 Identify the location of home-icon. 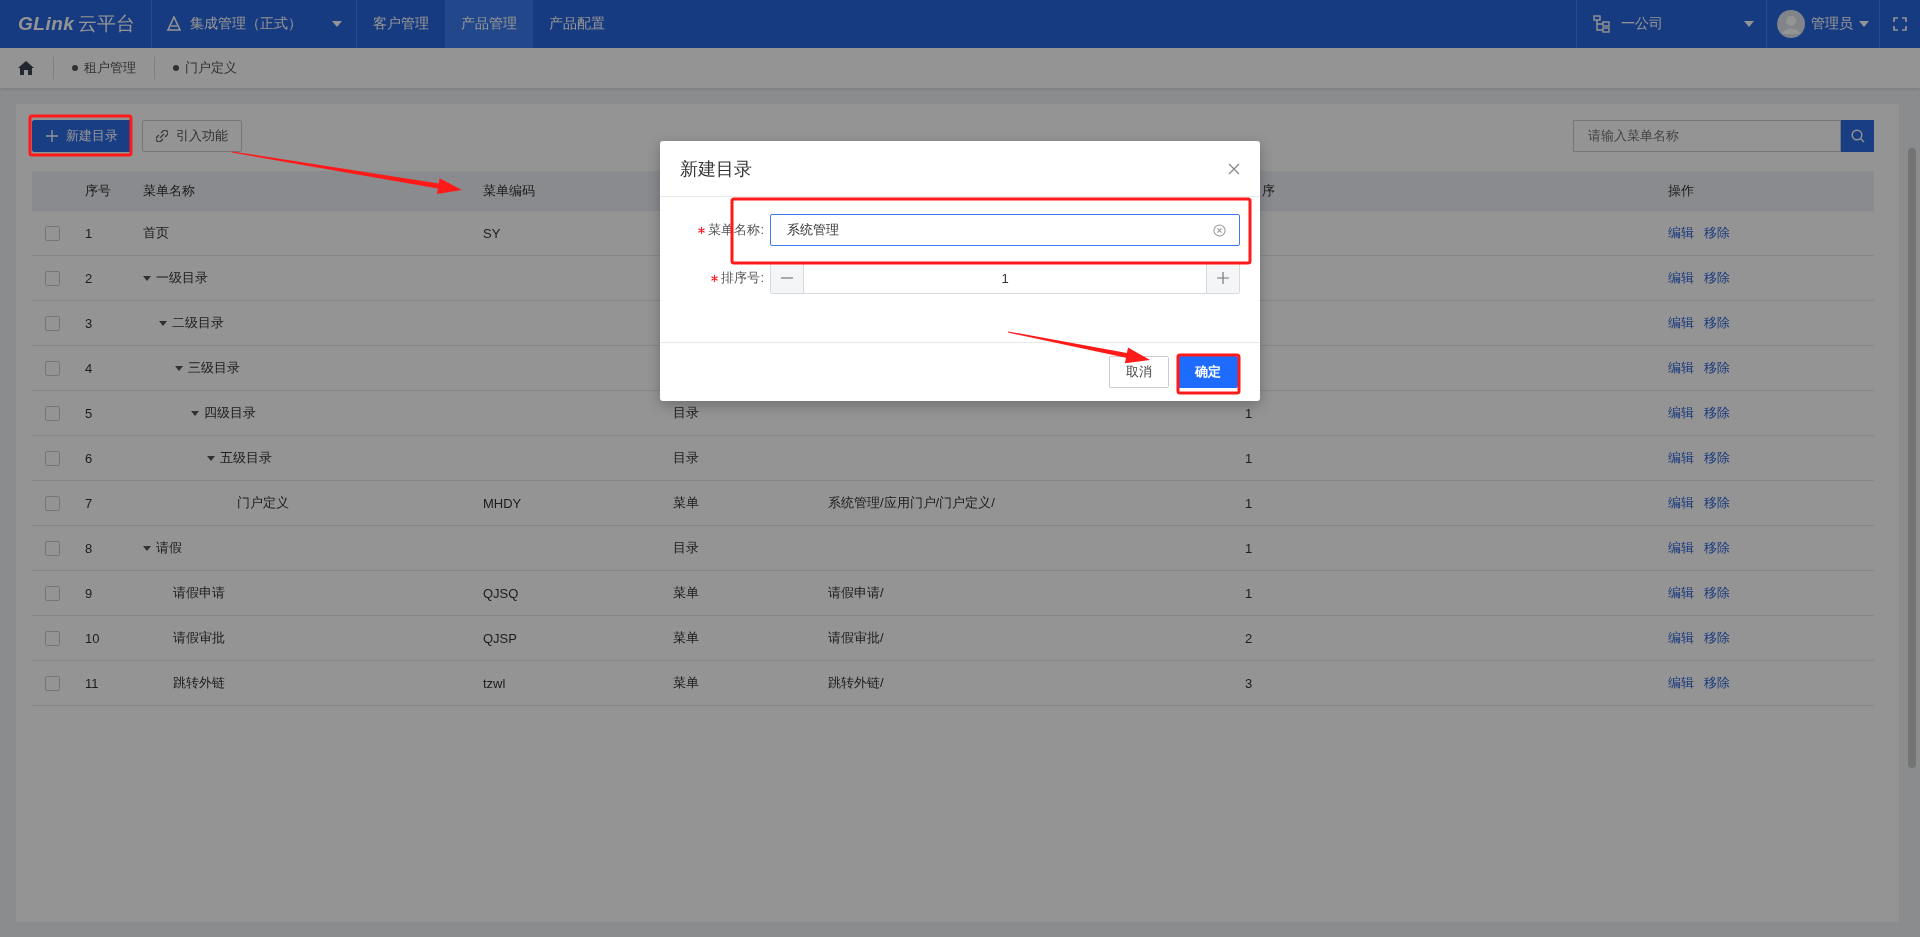
(26, 68).